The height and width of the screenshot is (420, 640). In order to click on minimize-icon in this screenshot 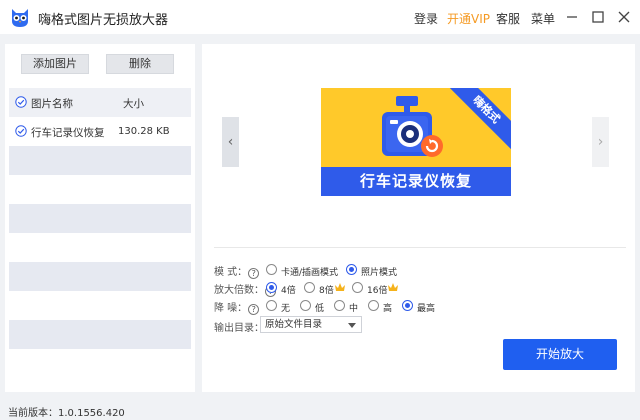, I will do `click(572, 17)`.